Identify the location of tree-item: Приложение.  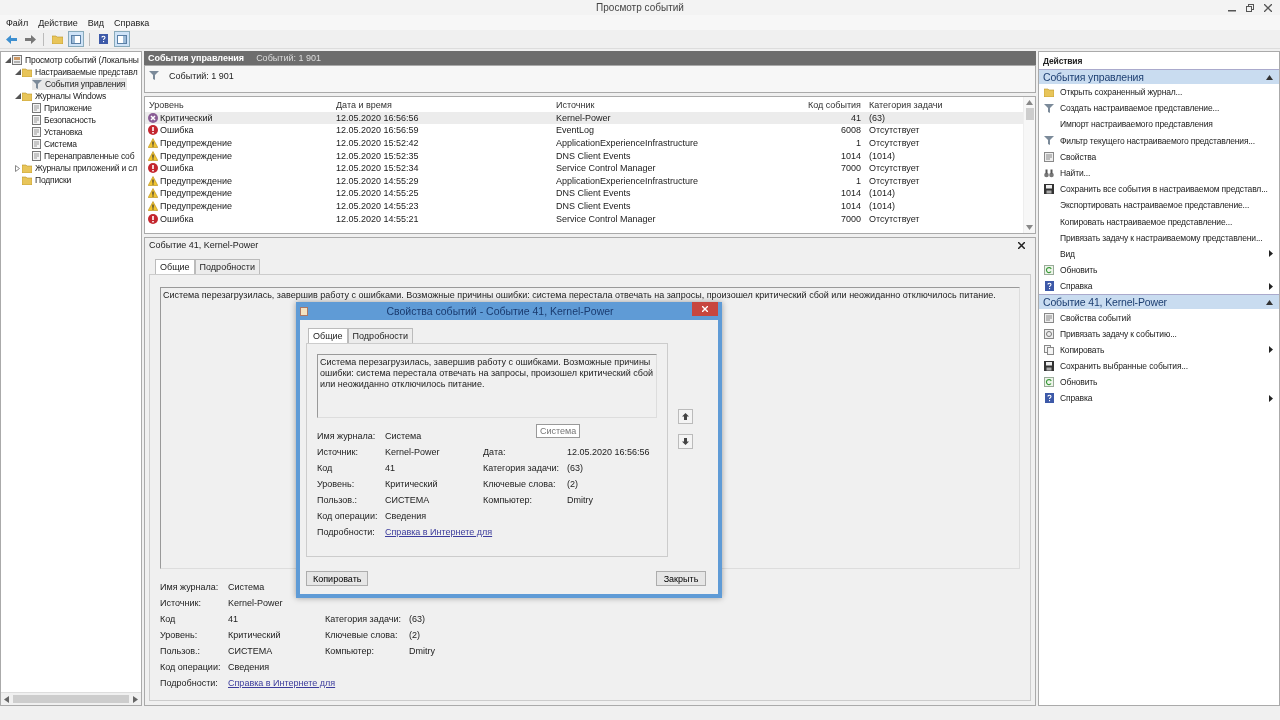
(63, 108).